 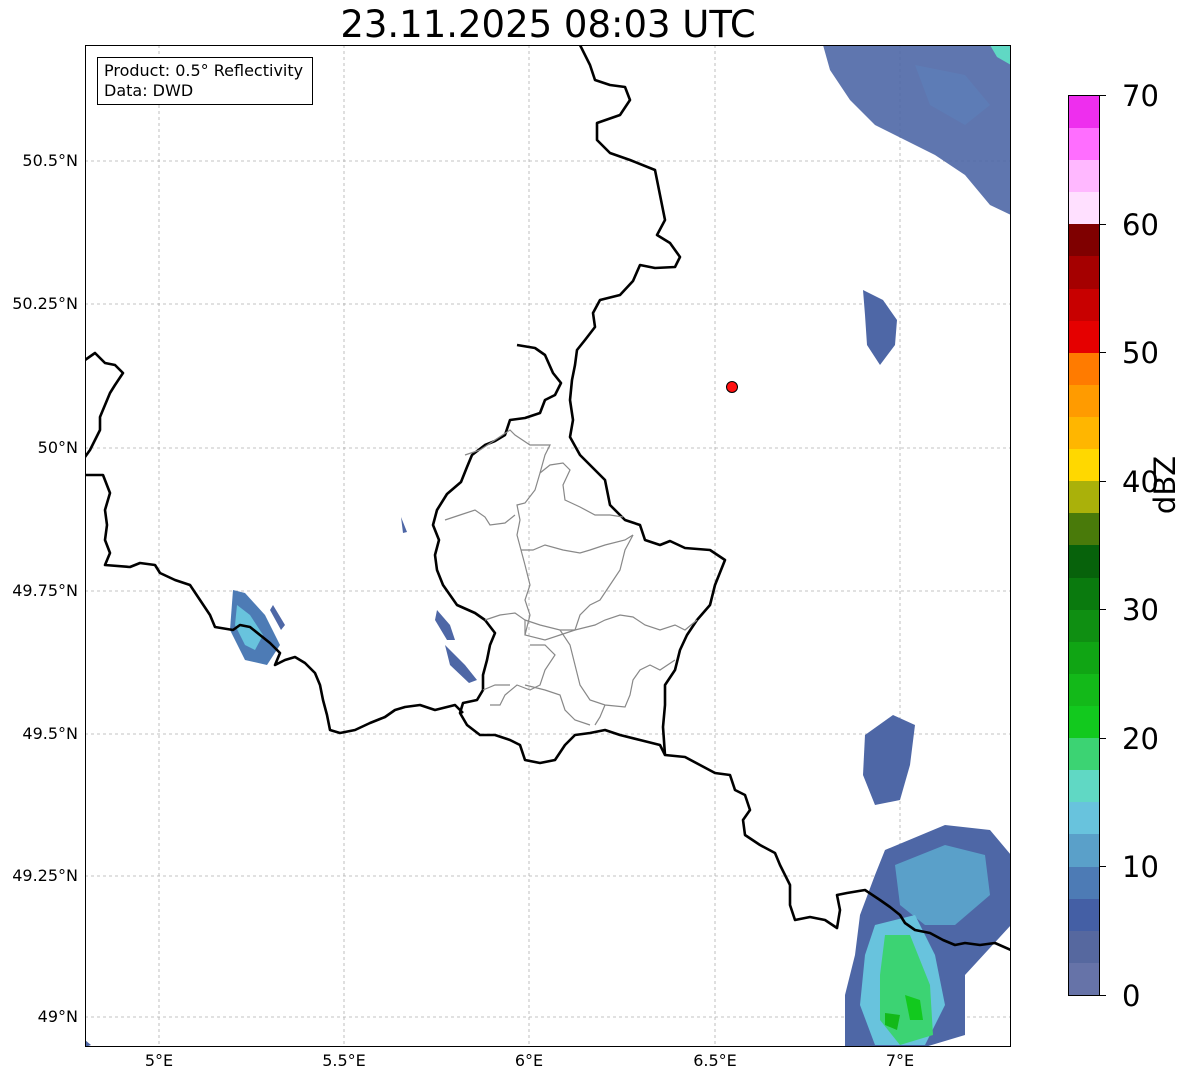 I want to click on colorbar-tick-label: 30, so click(x=1140, y=610).